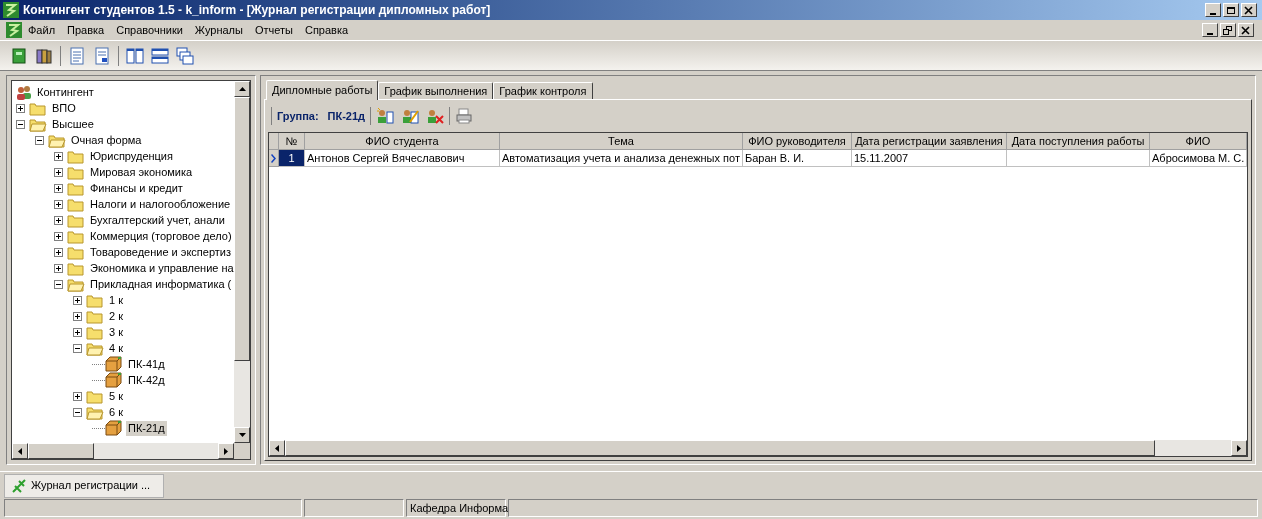 This screenshot has height=519, width=1262. Describe the element at coordinates (1078, 141) in the screenshot. I see `column-header: Дата поступления работы` at that location.